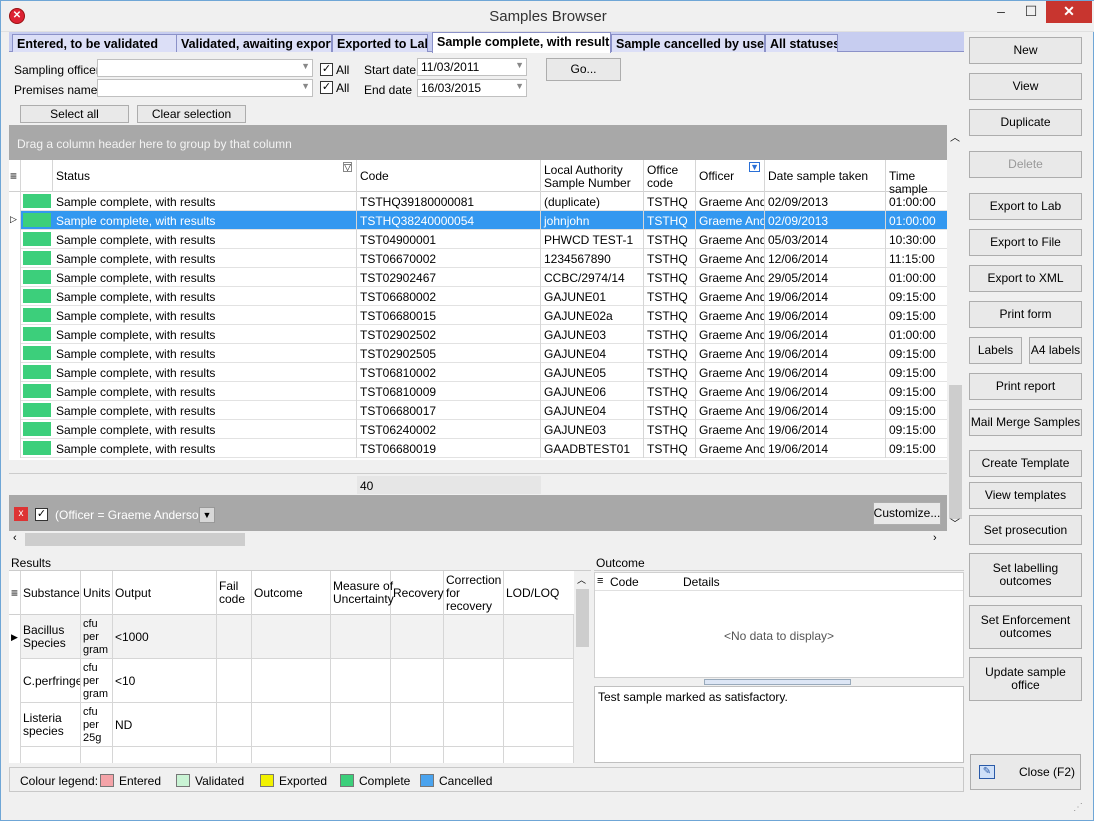 The height and width of the screenshot is (821, 1094). What do you see at coordinates (582, 667) in the screenshot?
I see `results-scrollbar: ︿` at bounding box center [582, 667].